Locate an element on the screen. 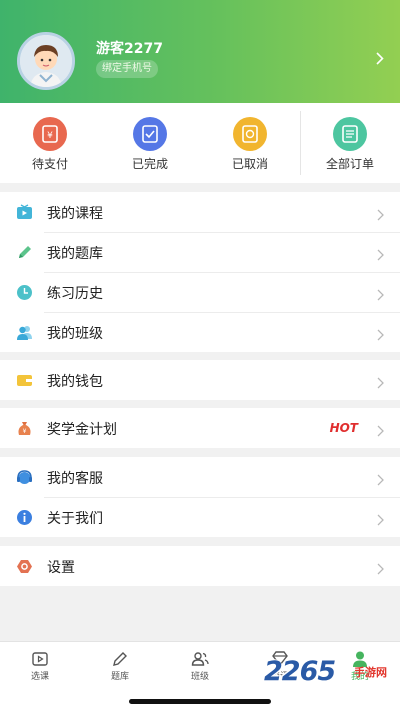  watermark: 2265 手游网 is located at coordinates (332, 672).